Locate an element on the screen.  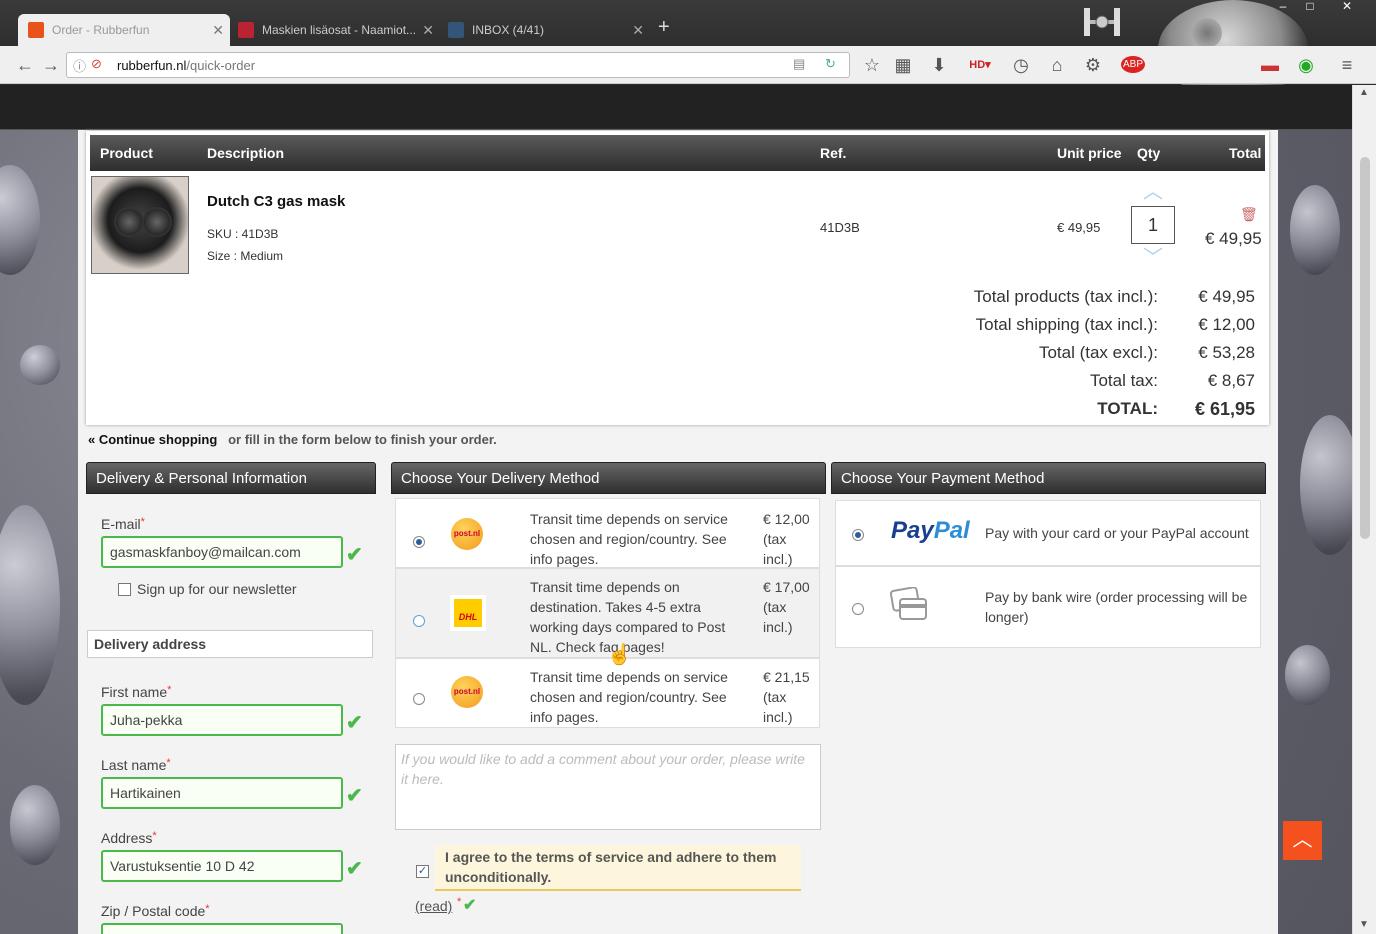
scroll-up-icon: ▲ is located at coordinates (1364, 92).